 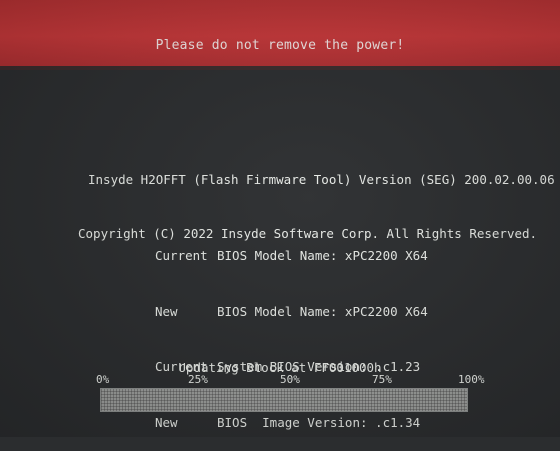 What do you see at coordinates (290, 379) in the screenshot?
I see `tick-label: 50%` at bounding box center [290, 379].